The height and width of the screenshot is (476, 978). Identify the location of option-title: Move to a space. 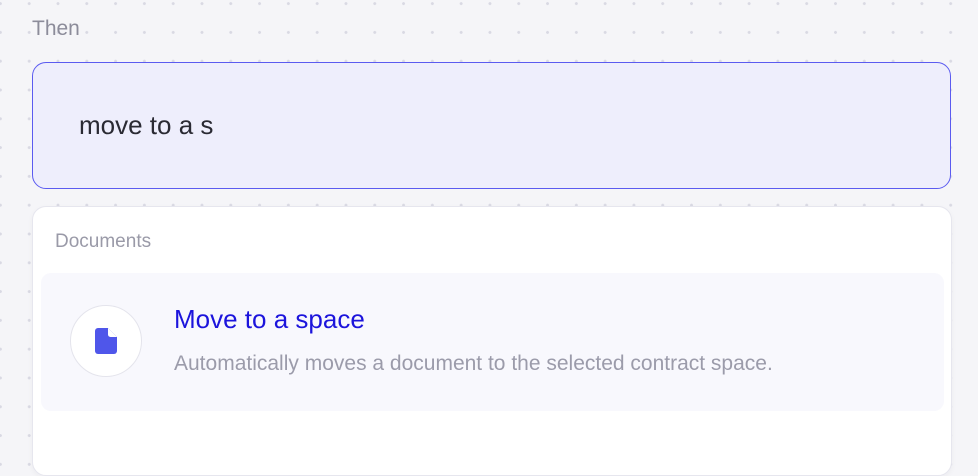
(269, 319).